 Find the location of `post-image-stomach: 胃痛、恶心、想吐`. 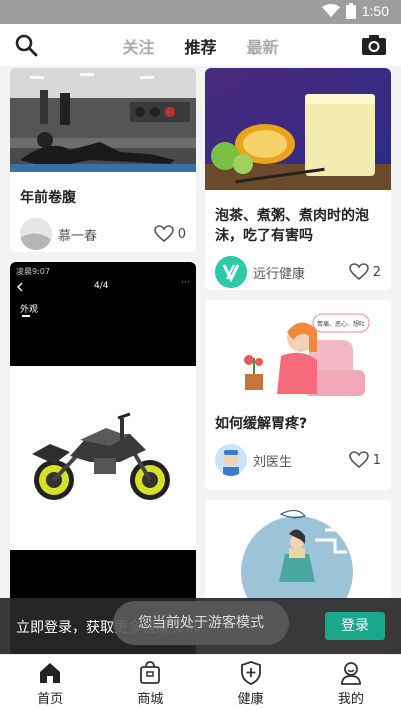

post-image-stomach: 胃痛、恶心、想吐 is located at coordinates (298, 350).